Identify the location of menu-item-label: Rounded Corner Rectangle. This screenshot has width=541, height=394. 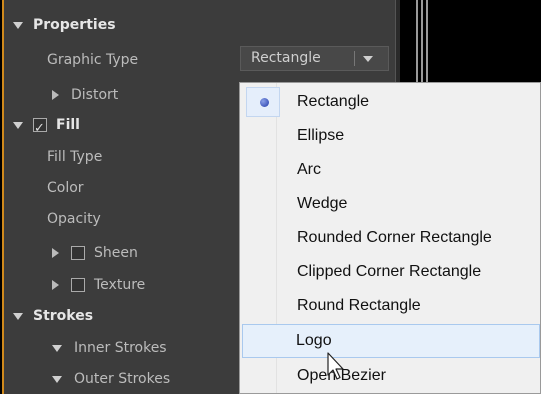
(394, 237).